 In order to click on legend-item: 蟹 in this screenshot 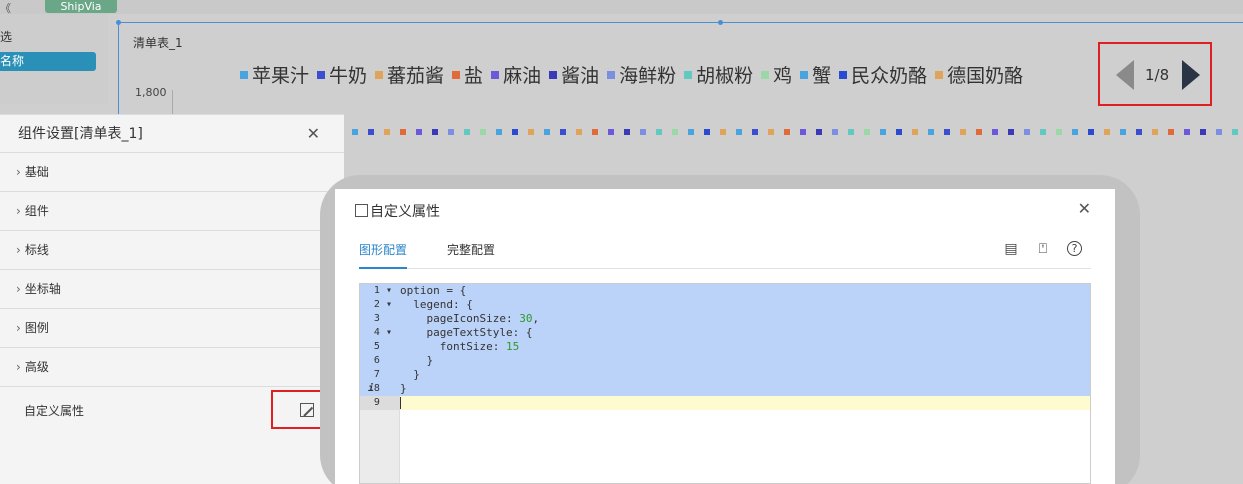, I will do `click(815, 76)`.